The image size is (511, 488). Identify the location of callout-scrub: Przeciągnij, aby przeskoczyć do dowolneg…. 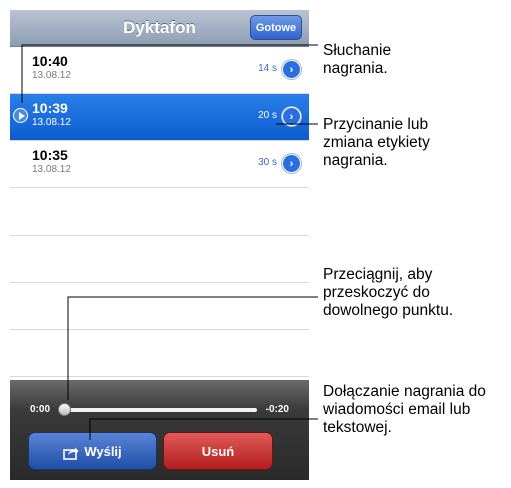
(388, 292).